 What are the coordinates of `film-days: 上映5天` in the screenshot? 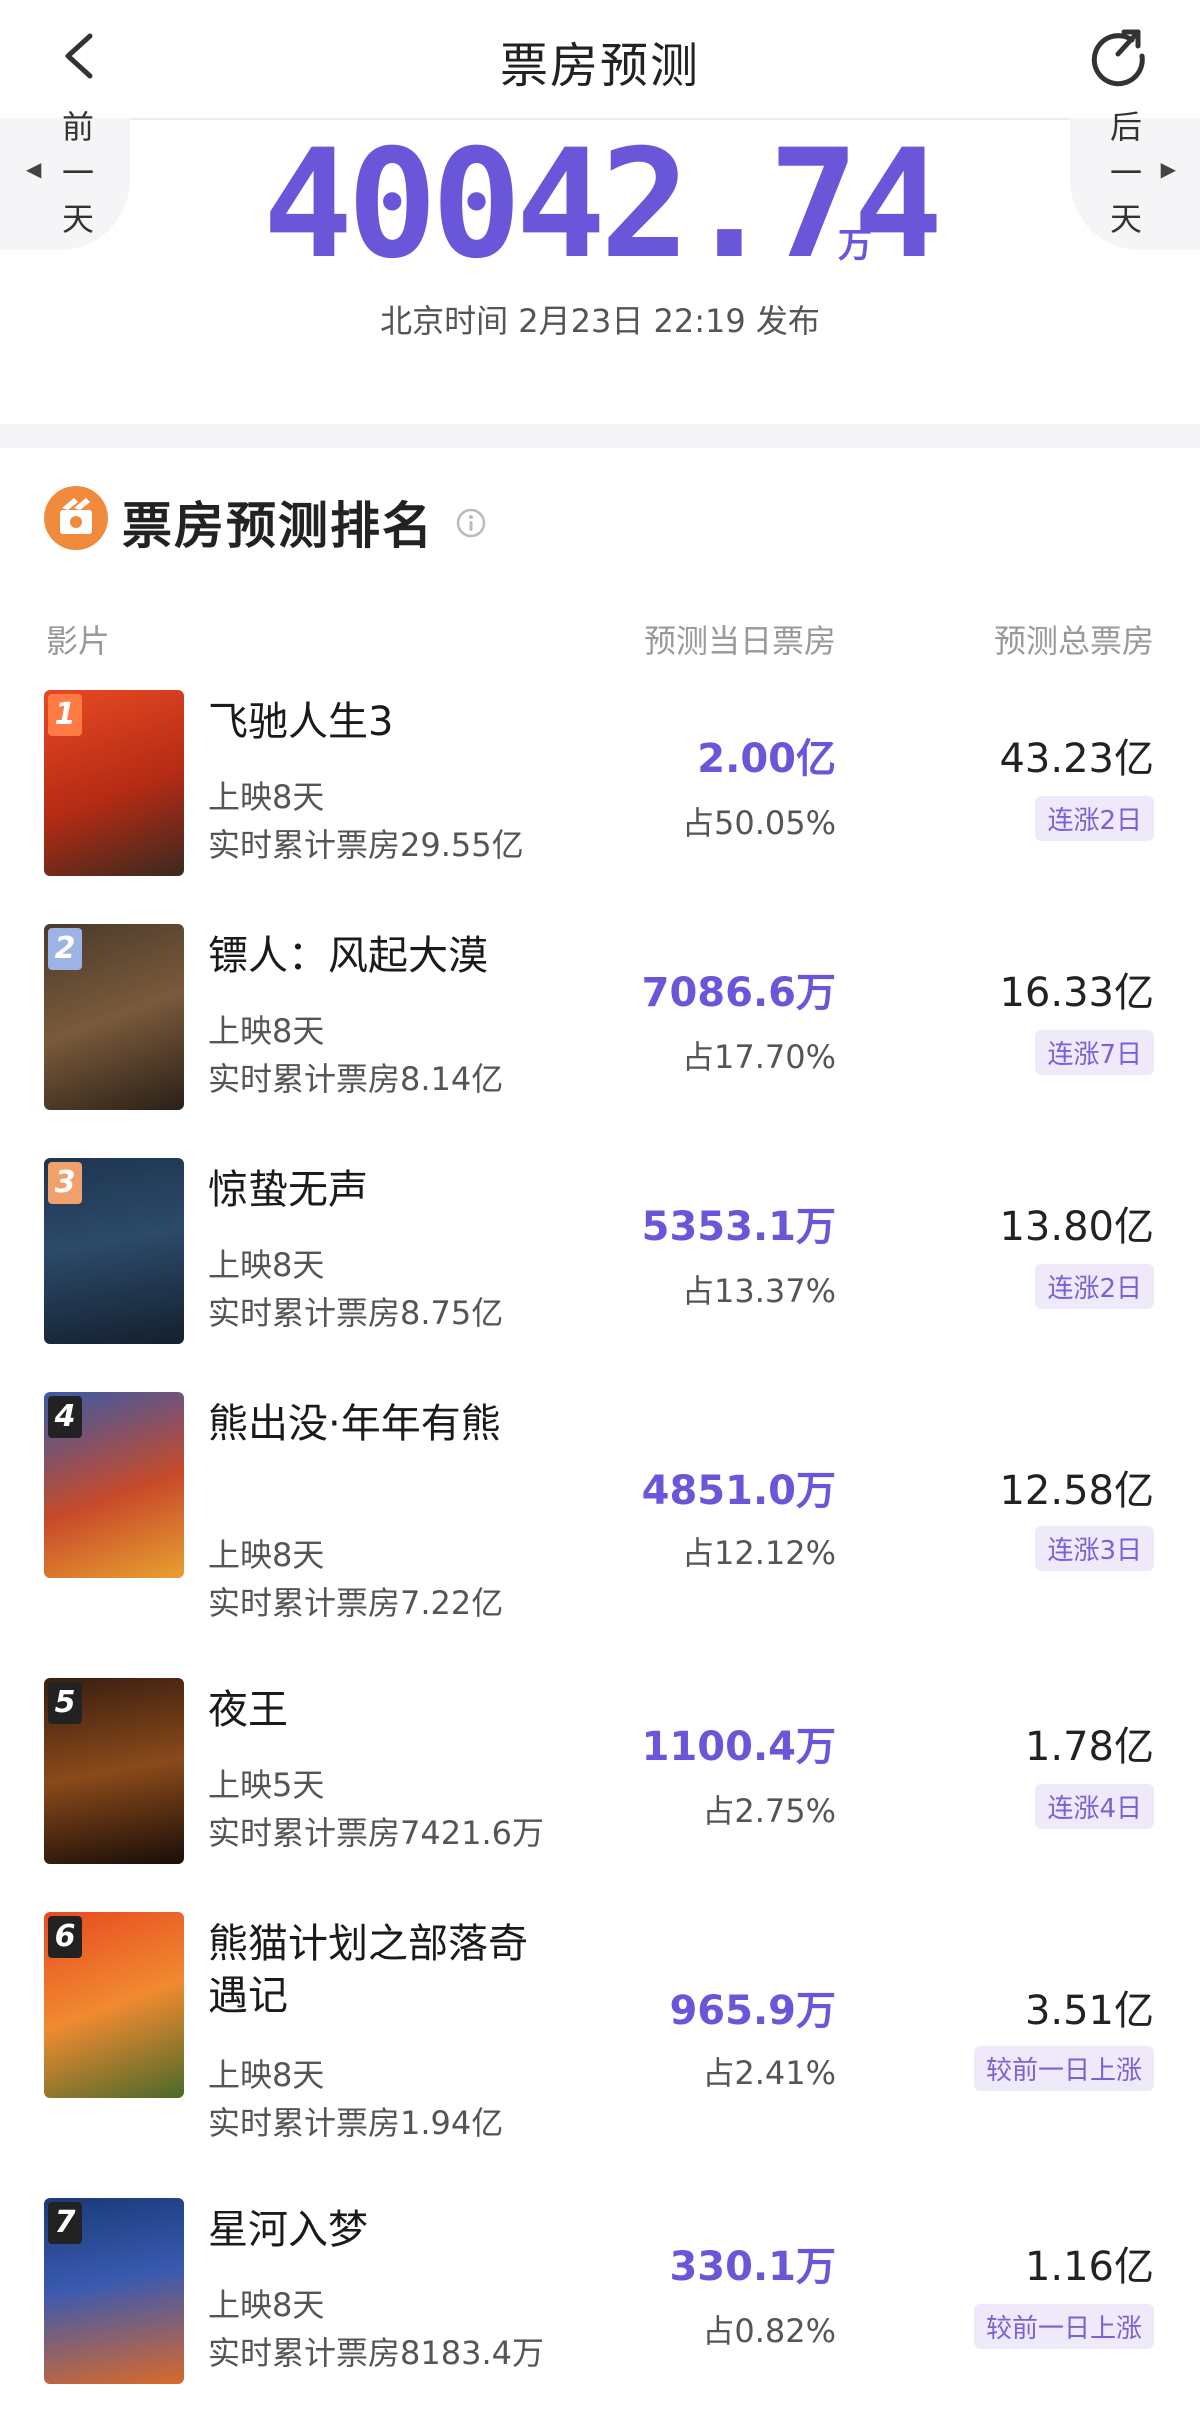 It's located at (266, 1785).